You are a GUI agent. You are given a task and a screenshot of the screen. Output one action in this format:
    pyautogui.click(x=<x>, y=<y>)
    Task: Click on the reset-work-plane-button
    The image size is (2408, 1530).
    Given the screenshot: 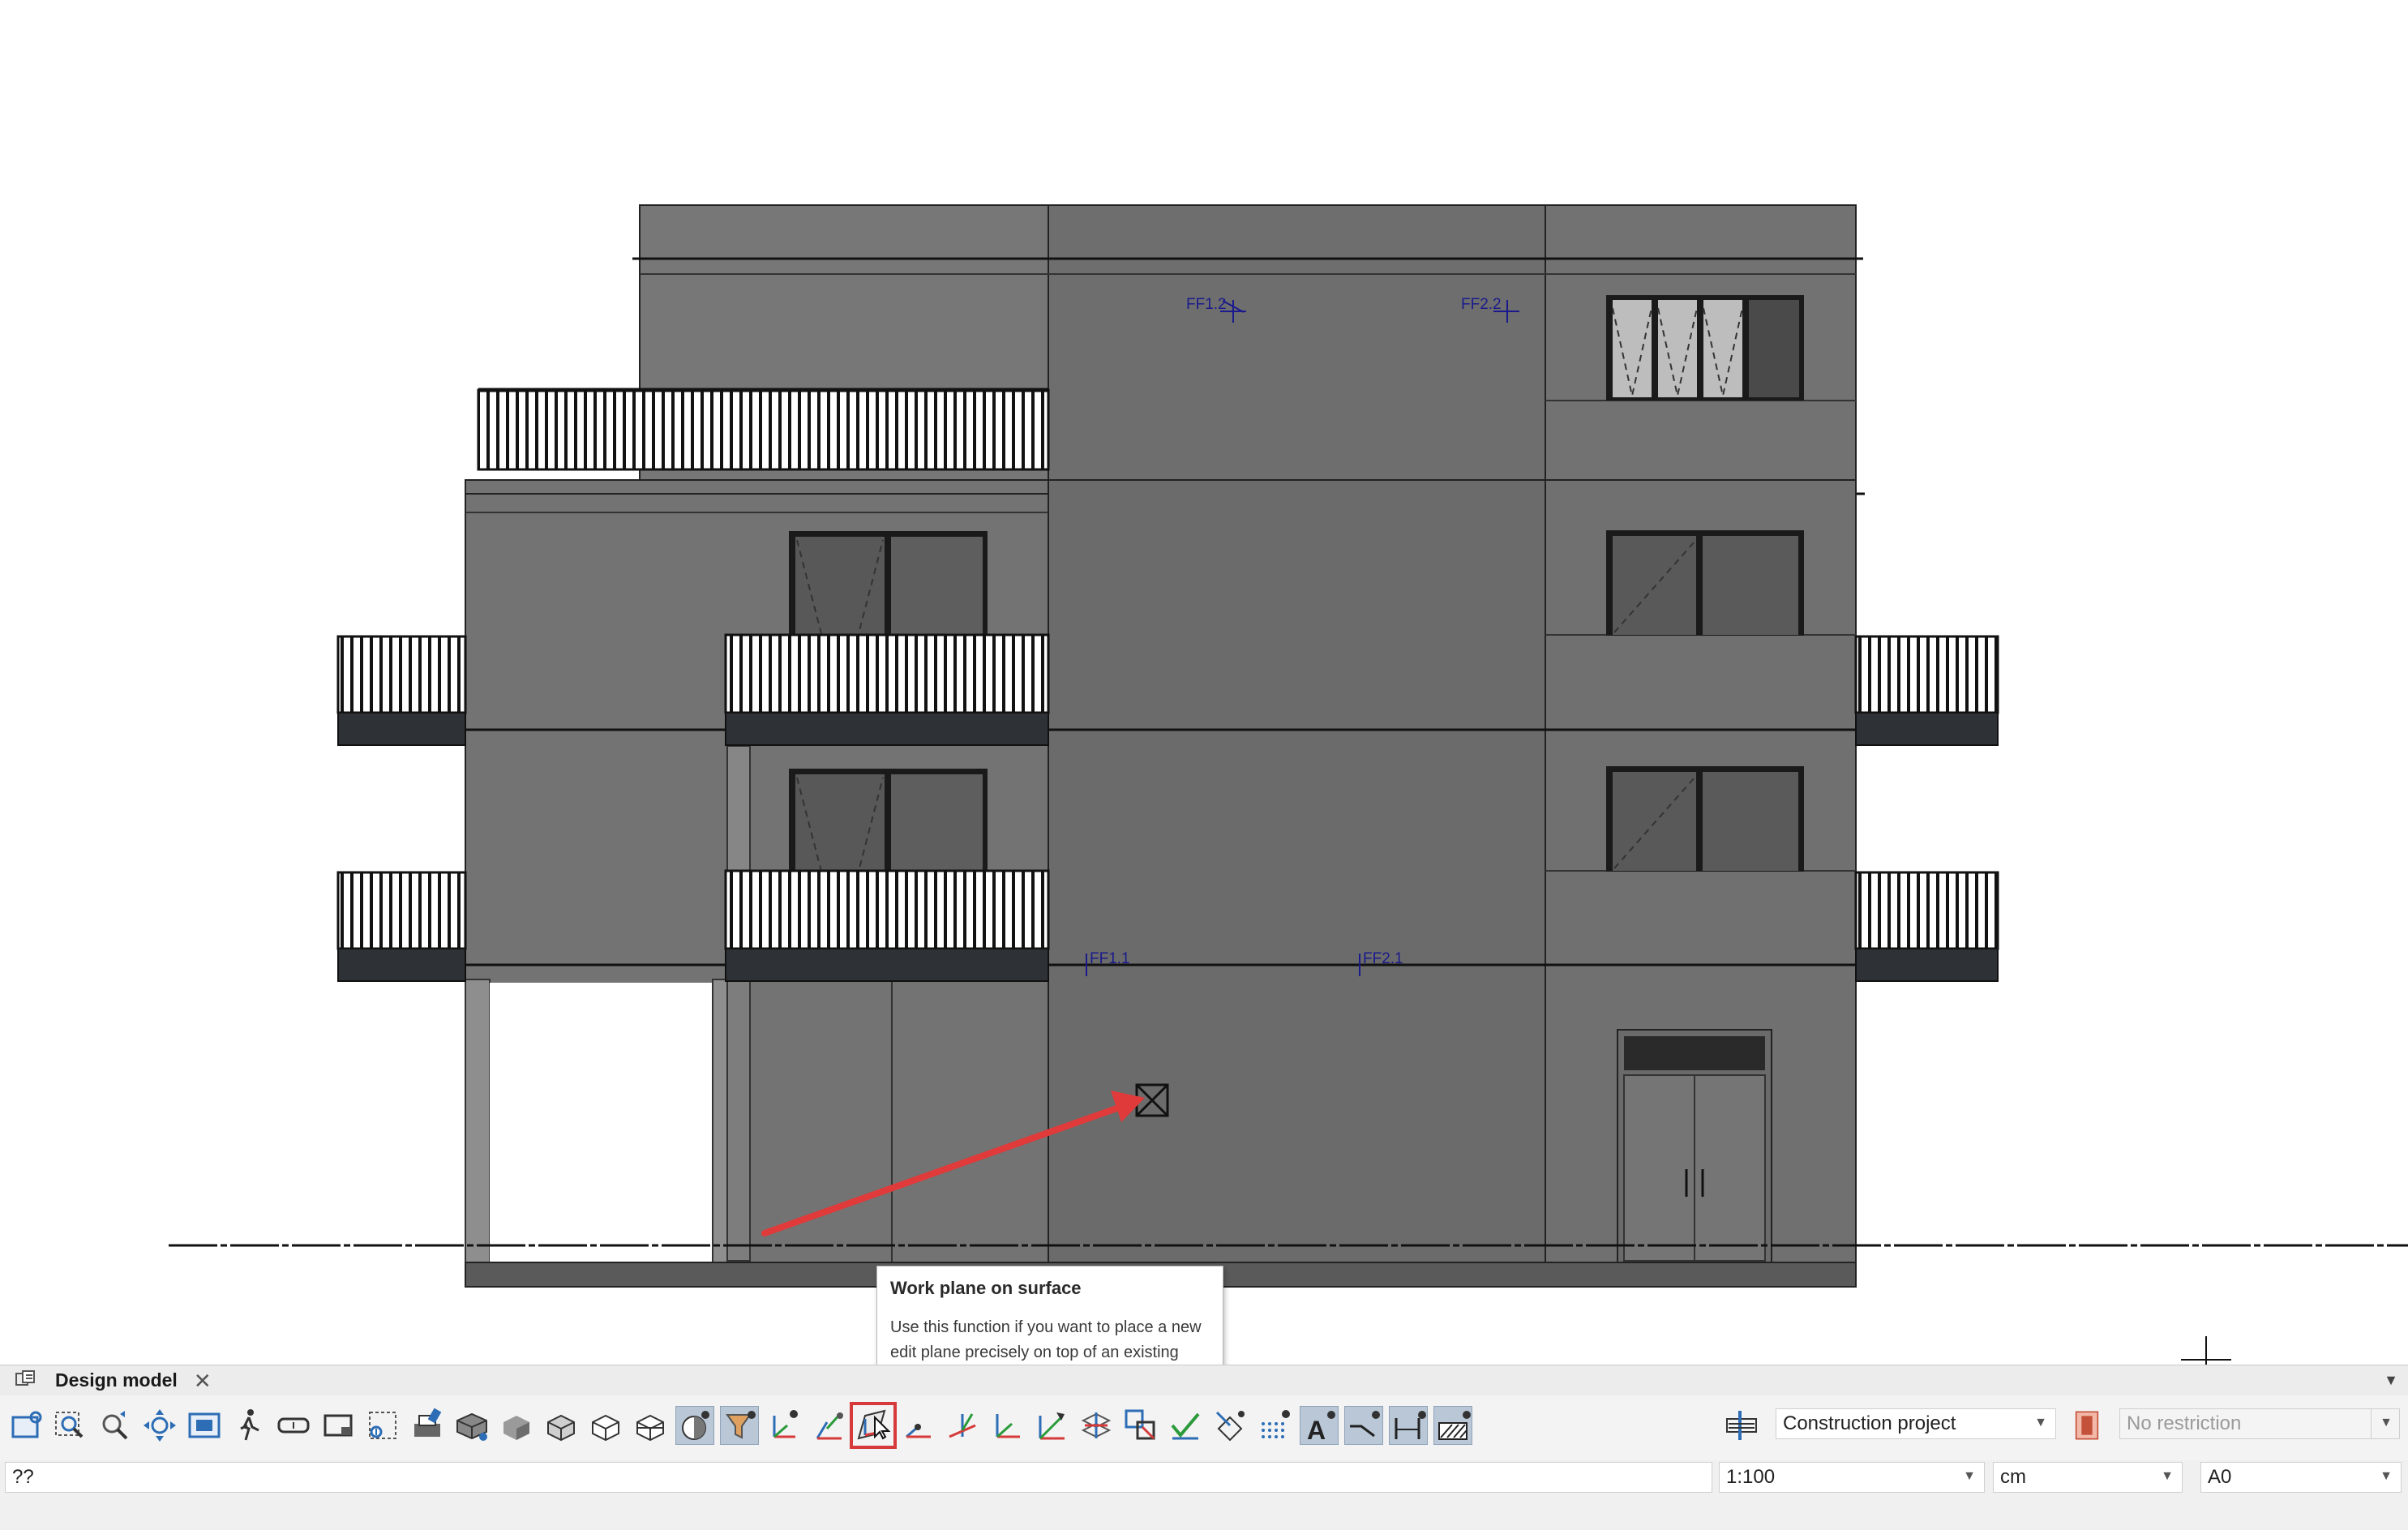 What is the action you would take?
    pyautogui.click(x=1229, y=1426)
    